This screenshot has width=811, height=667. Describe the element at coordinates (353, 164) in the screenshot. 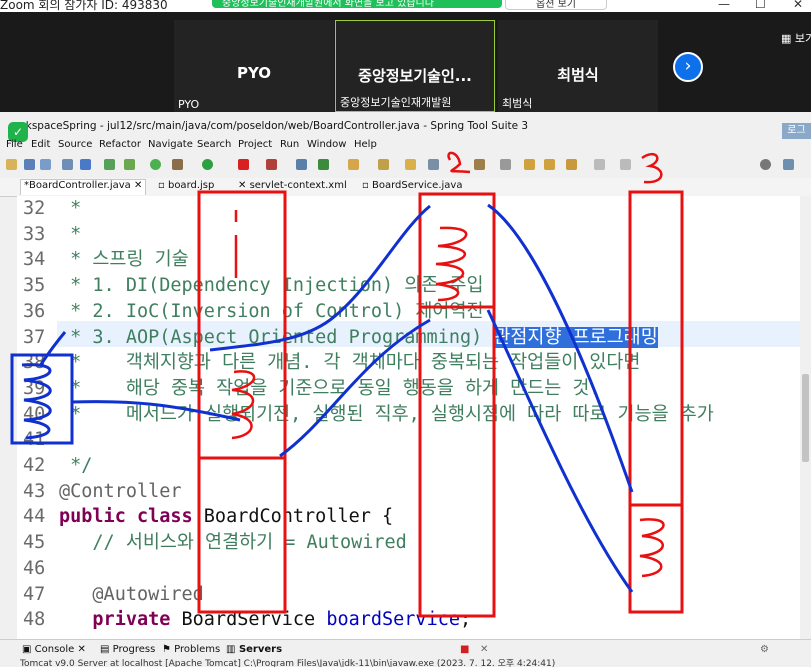

I see `open-type-icon` at that location.